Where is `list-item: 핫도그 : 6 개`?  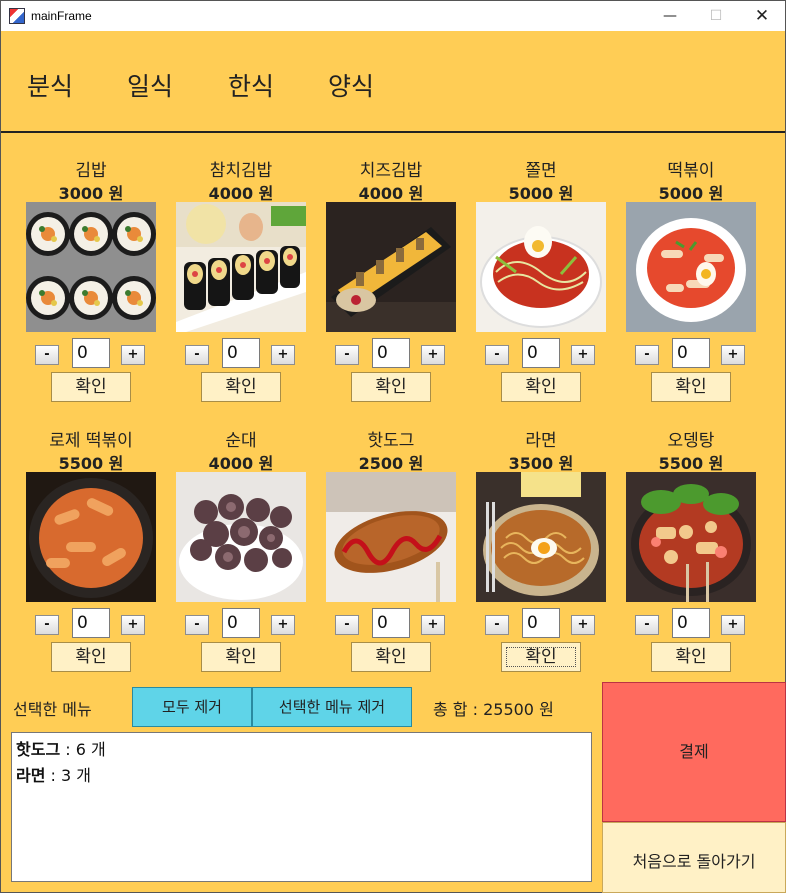 list-item: 핫도그 : 6 개 is located at coordinates (301, 750).